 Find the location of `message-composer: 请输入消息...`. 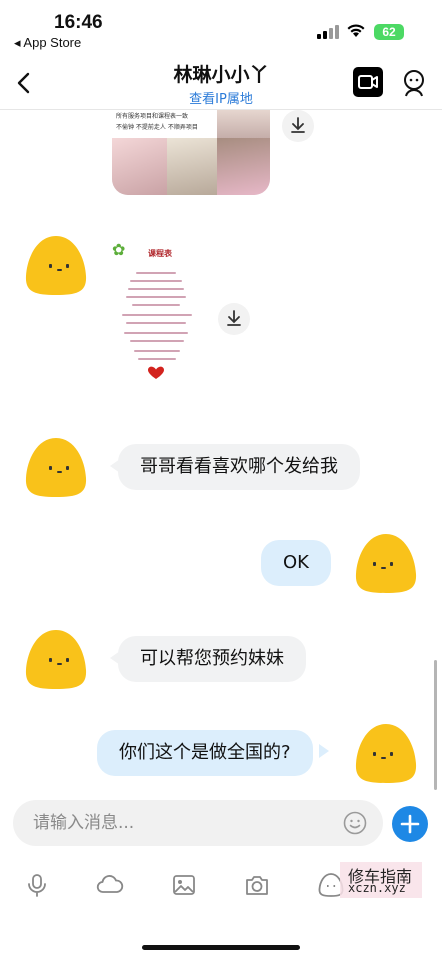

message-composer: 请输入消息... is located at coordinates (221, 825).